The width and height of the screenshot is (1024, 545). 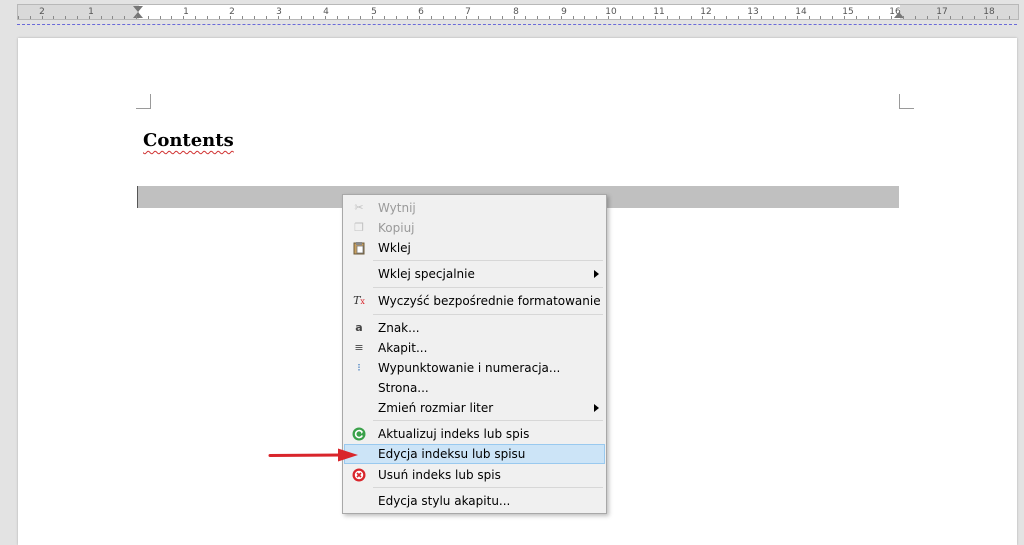 I want to click on menu-item-copy: ❐ Kopiuj, so click(x=474, y=228).